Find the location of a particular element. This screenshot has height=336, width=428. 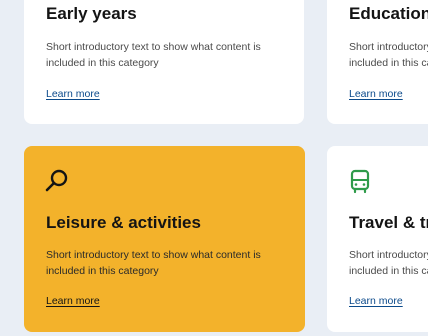

card-title: Education is located at coordinates (388, 13).